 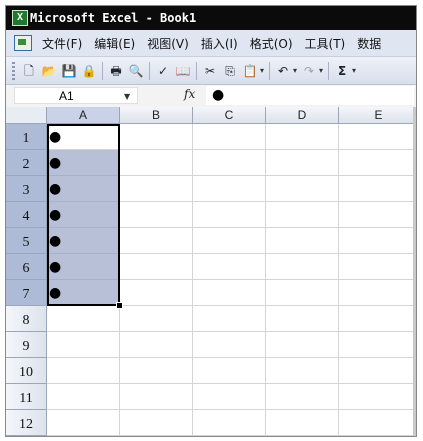 I want to click on cell-e5, so click(x=377, y=241).